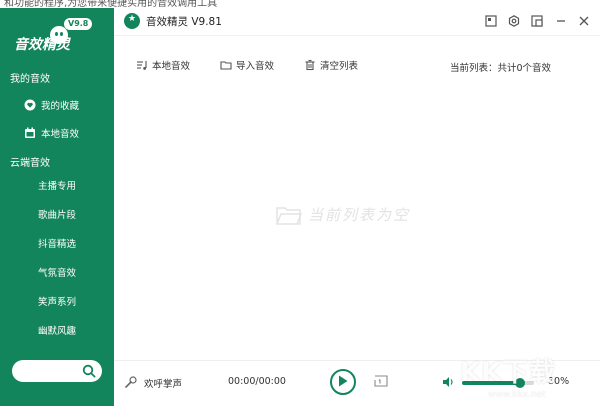 The image size is (600, 406). I want to click on logo-version-badge: V9.8, so click(78, 24).